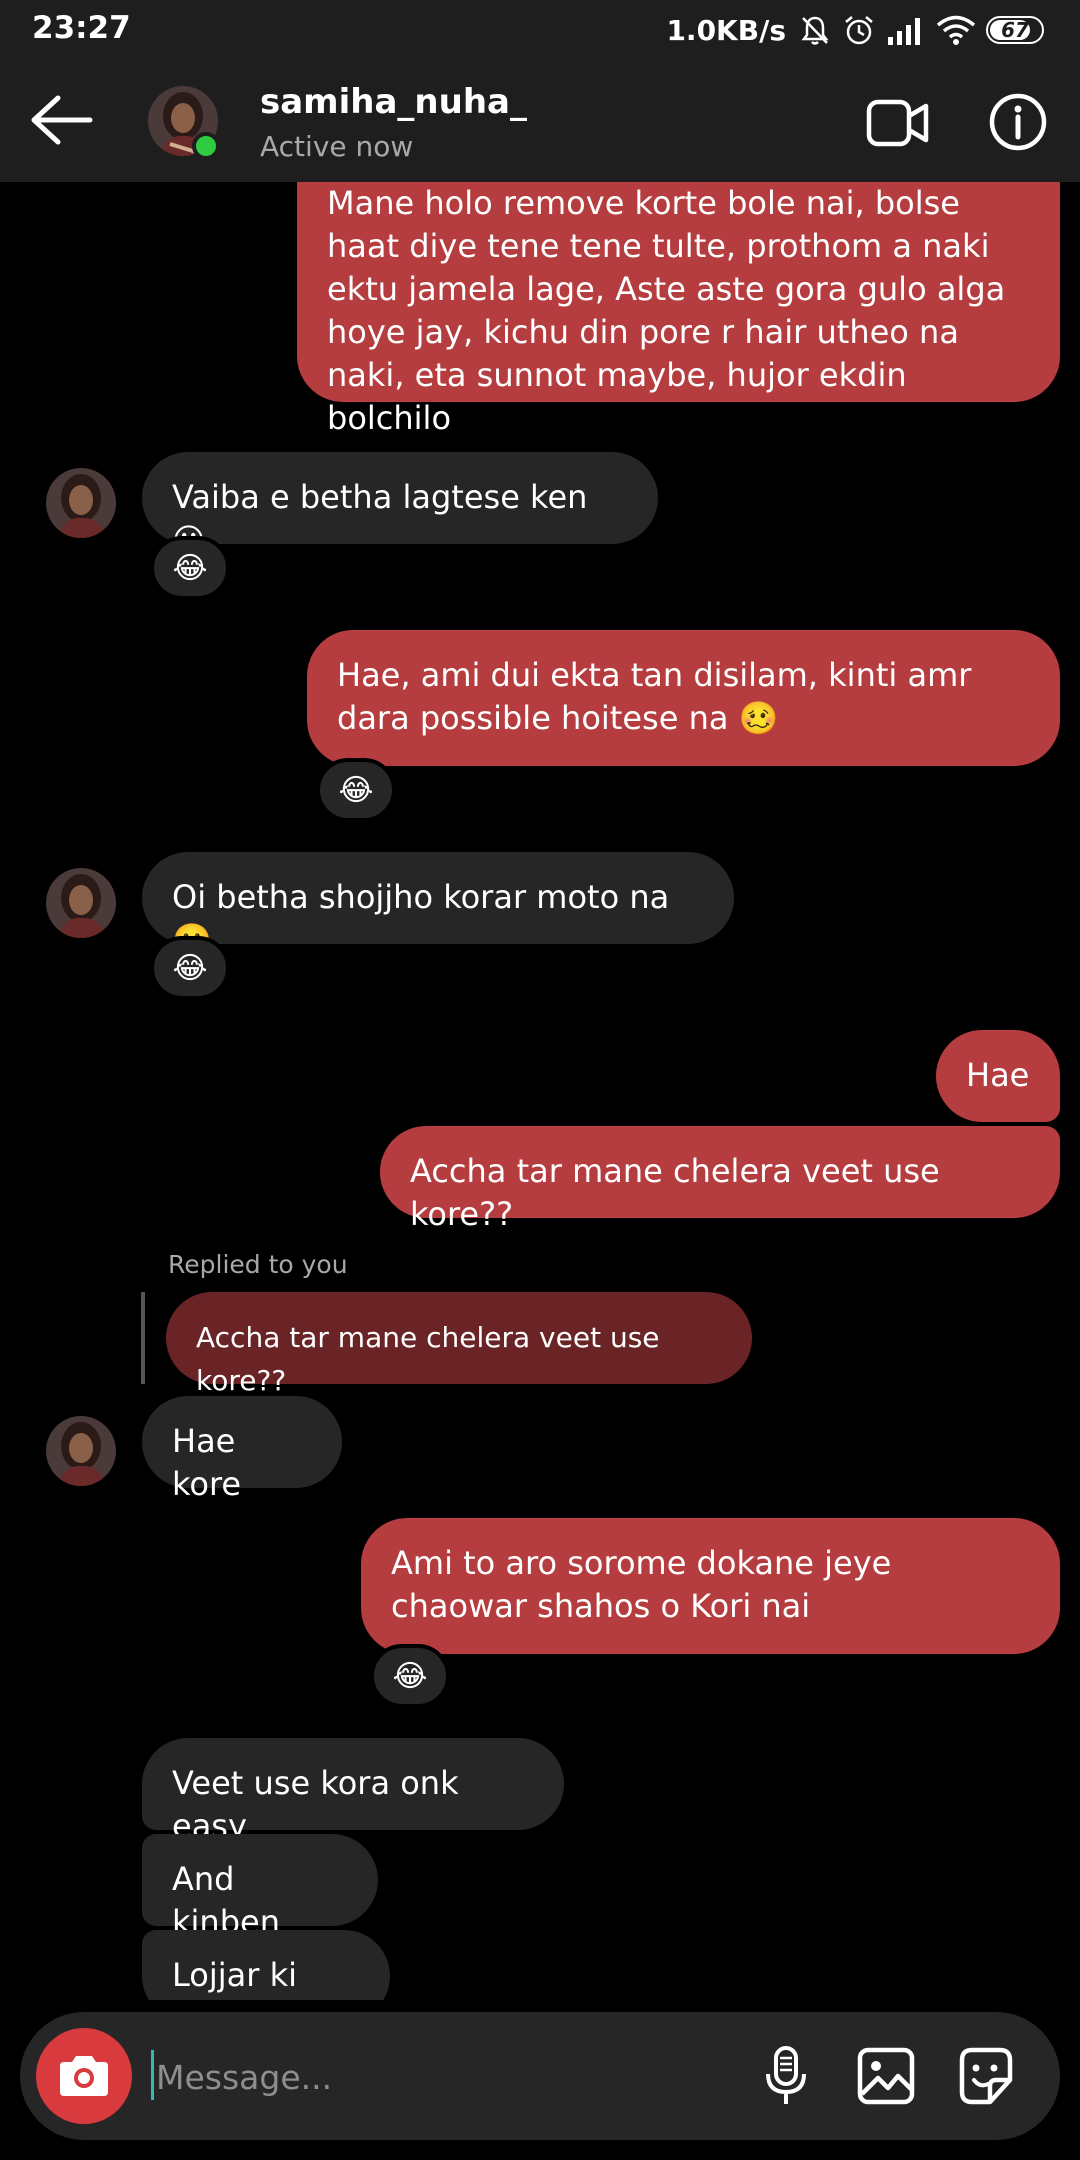 This screenshot has width=1080, height=2160. I want to click on reply-quote-line, so click(143, 1338).